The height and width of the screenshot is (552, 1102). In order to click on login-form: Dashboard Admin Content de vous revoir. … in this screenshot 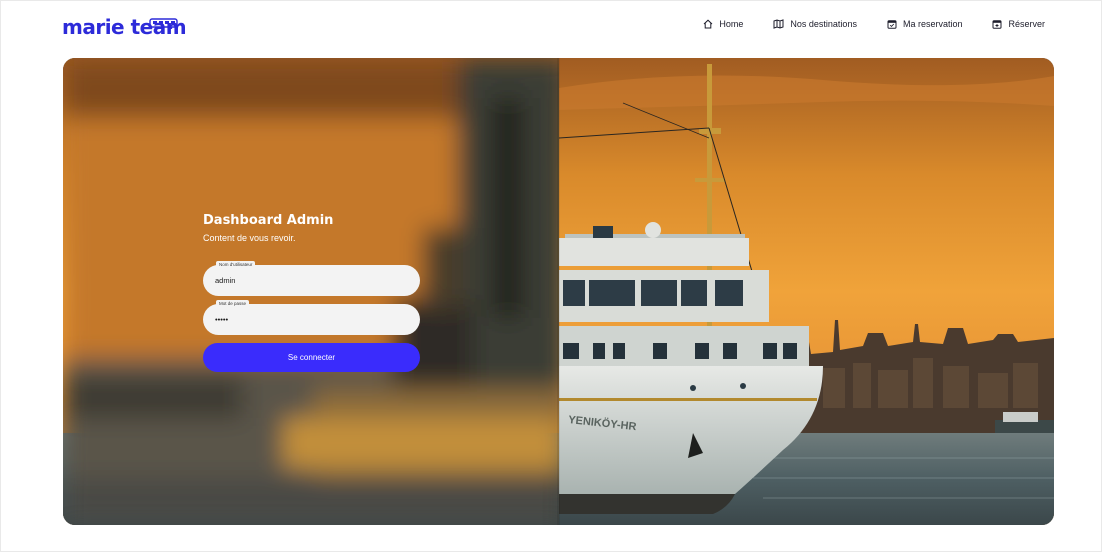, I will do `click(312, 292)`.